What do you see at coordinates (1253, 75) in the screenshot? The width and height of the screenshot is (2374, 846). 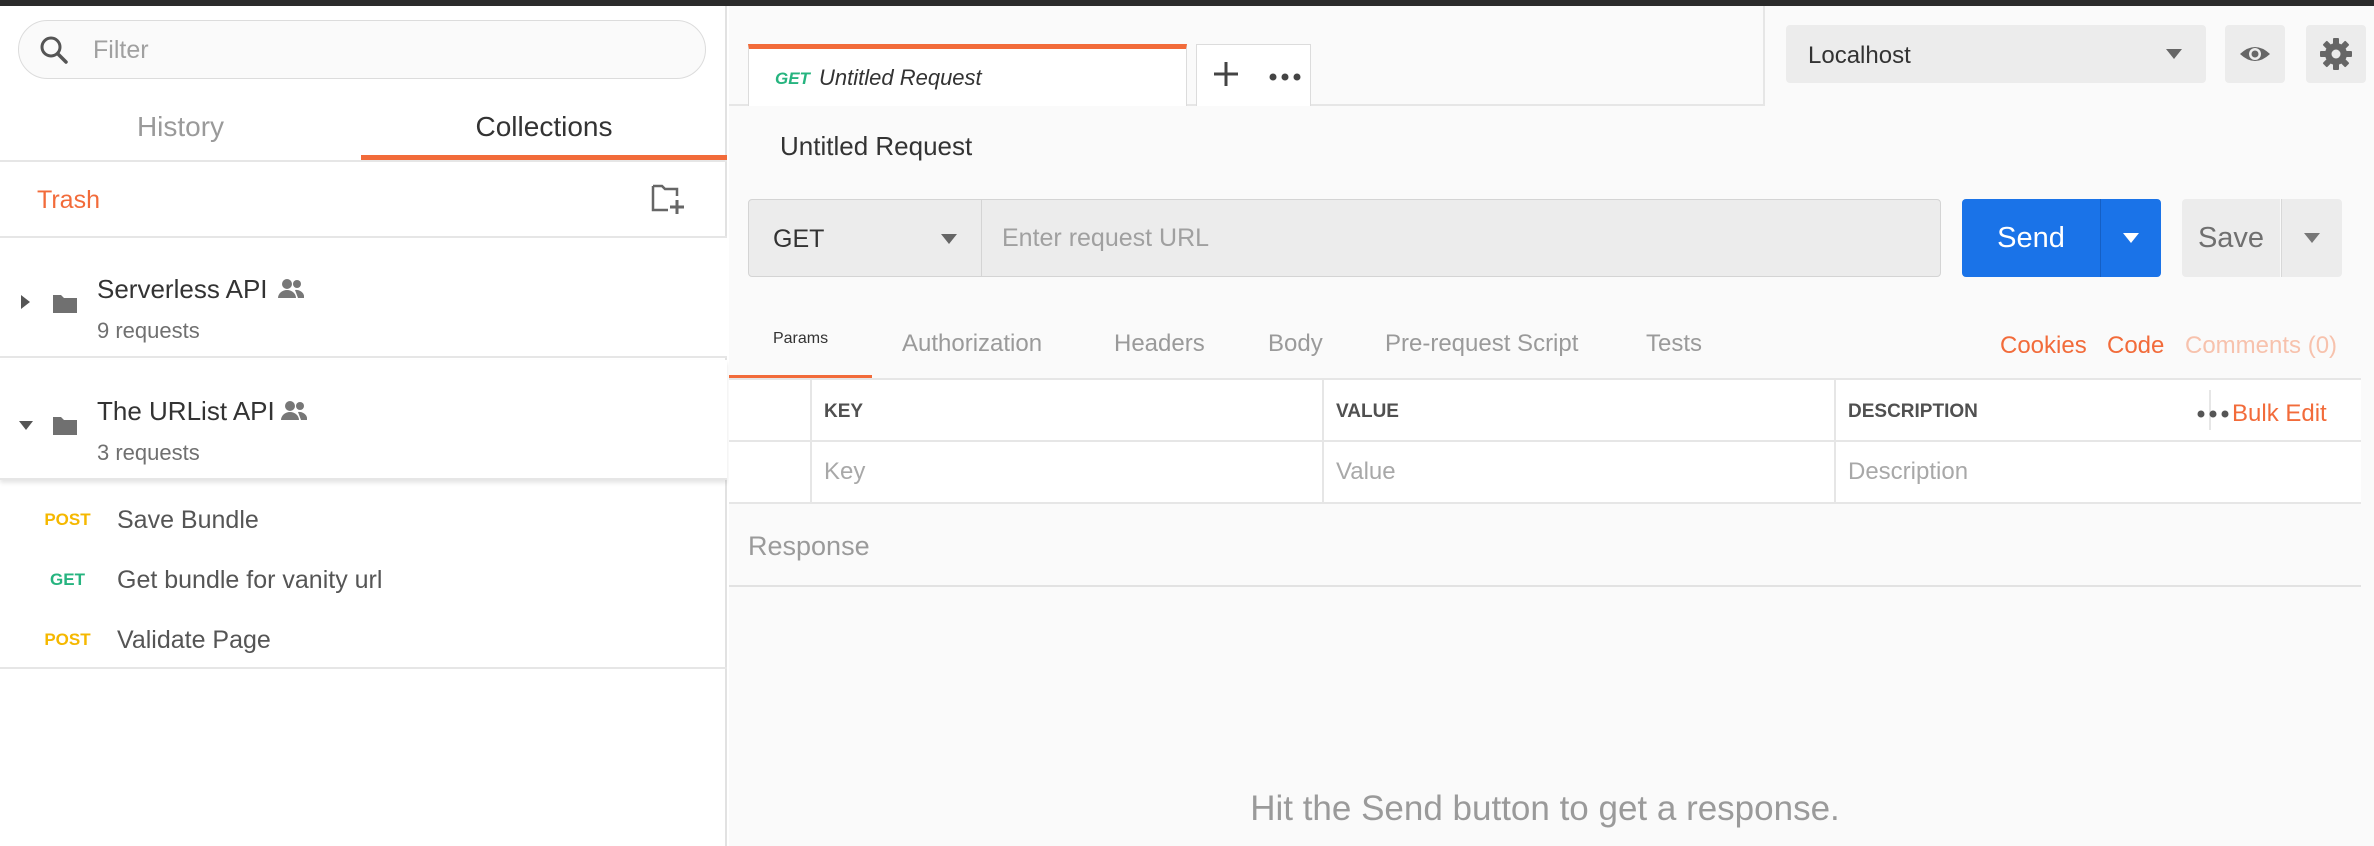 I see `new-tab-button` at bounding box center [1253, 75].